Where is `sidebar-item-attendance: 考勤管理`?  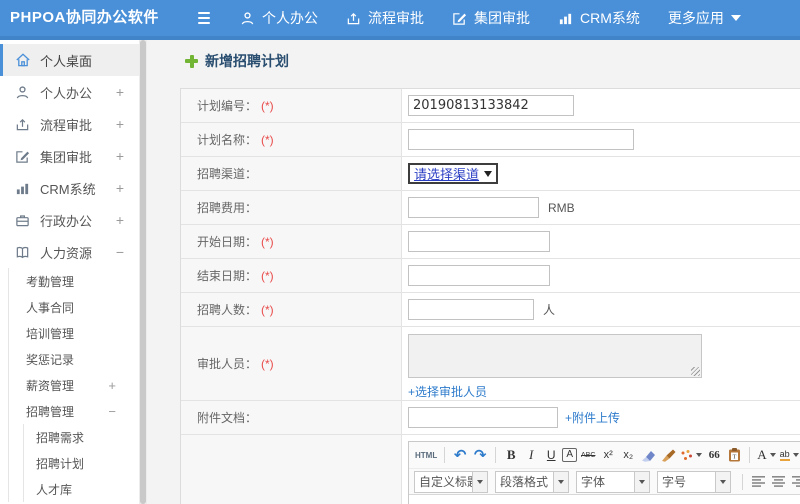 sidebar-item-attendance: 考勤管理 is located at coordinates (74, 281).